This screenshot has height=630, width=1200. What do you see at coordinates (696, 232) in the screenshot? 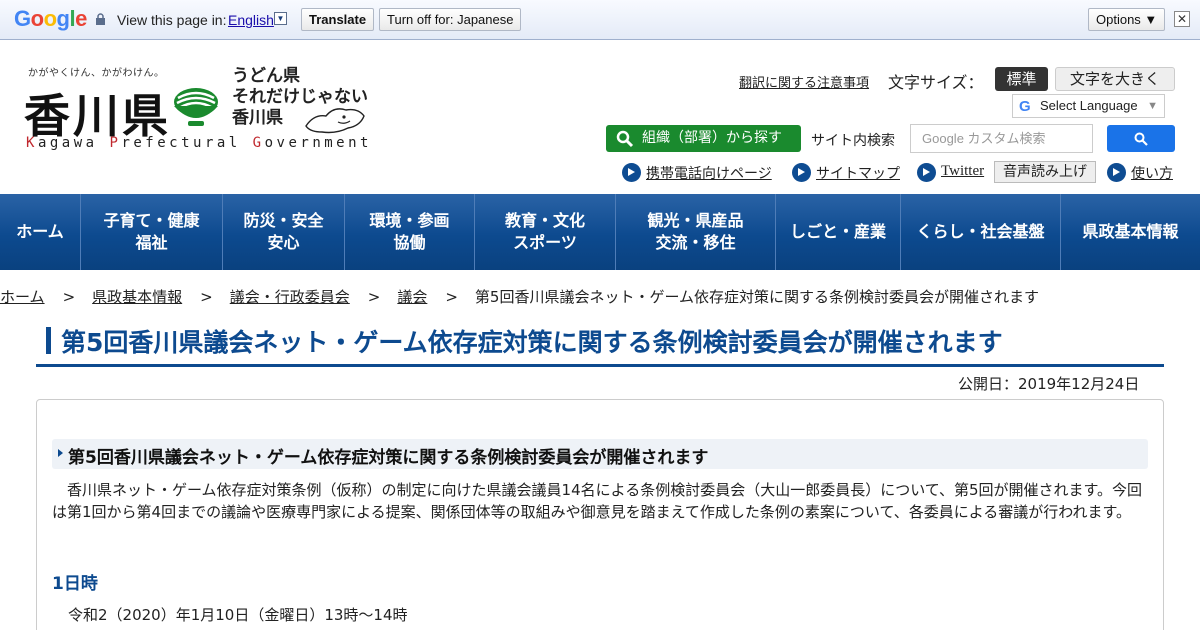
I see `nav-item-tourism: 観光・県産品 交流・移住` at bounding box center [696, 232].